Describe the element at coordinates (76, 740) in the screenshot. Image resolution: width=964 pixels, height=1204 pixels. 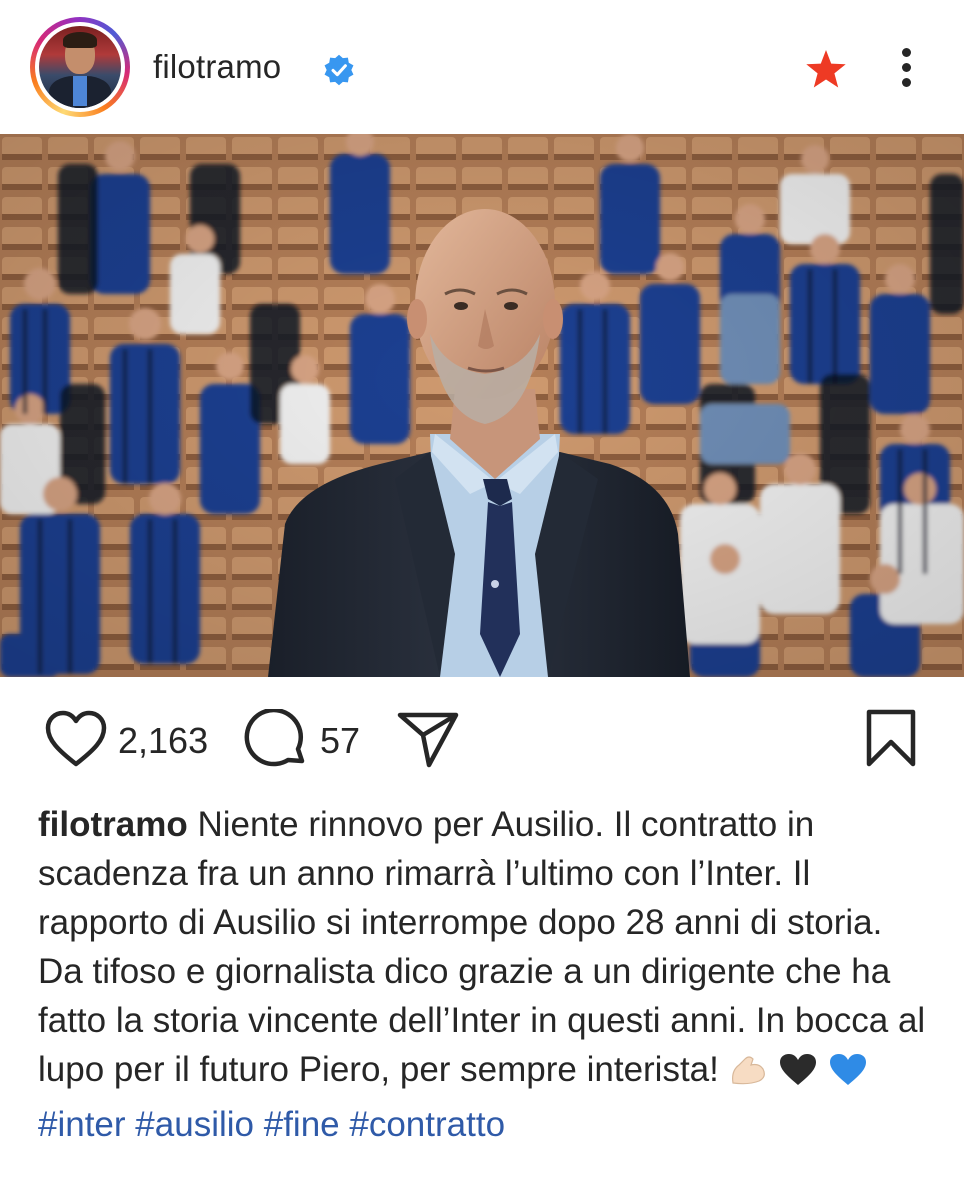
I see `heart-icon` at that location.